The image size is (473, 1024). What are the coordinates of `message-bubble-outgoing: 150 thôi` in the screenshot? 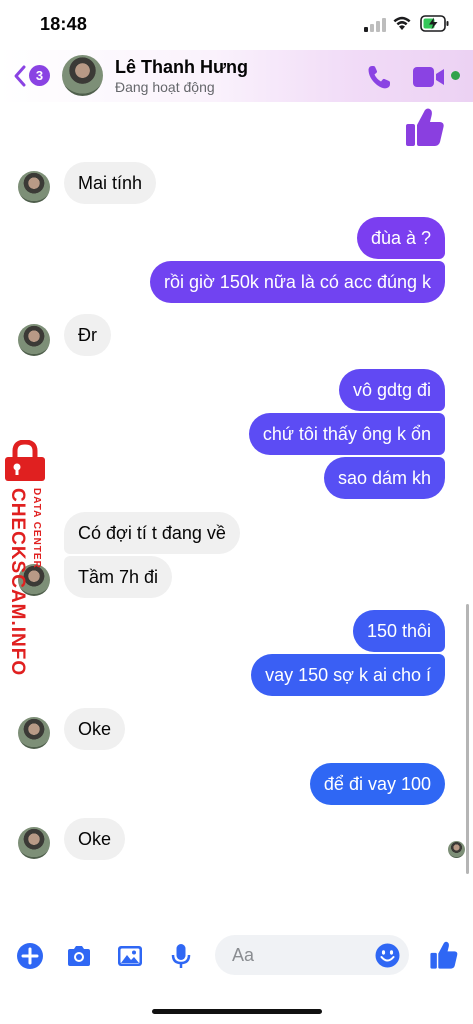 It's located at (398, 631).